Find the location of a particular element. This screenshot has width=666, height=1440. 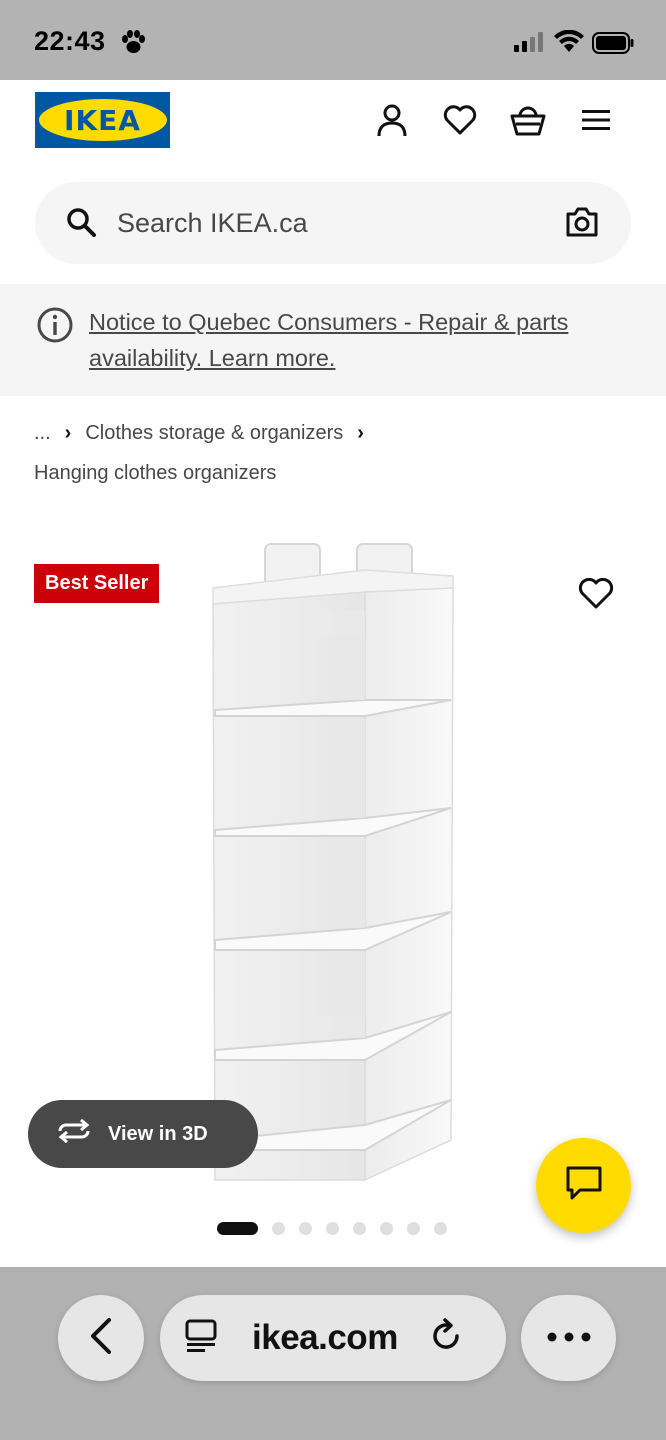

browser-toolbar: ikea.com is located at coordinates (333, 1353).